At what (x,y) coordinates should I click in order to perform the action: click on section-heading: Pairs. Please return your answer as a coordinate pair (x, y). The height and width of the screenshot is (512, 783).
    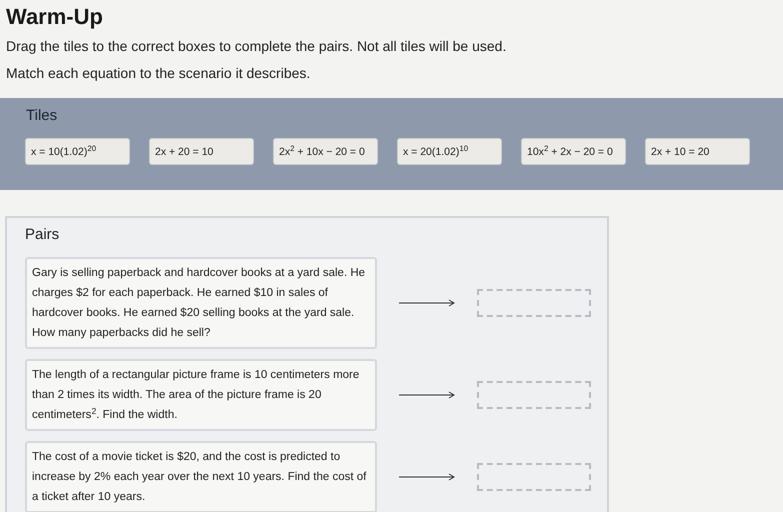
    Looking at the image, I should click on (42, 235).